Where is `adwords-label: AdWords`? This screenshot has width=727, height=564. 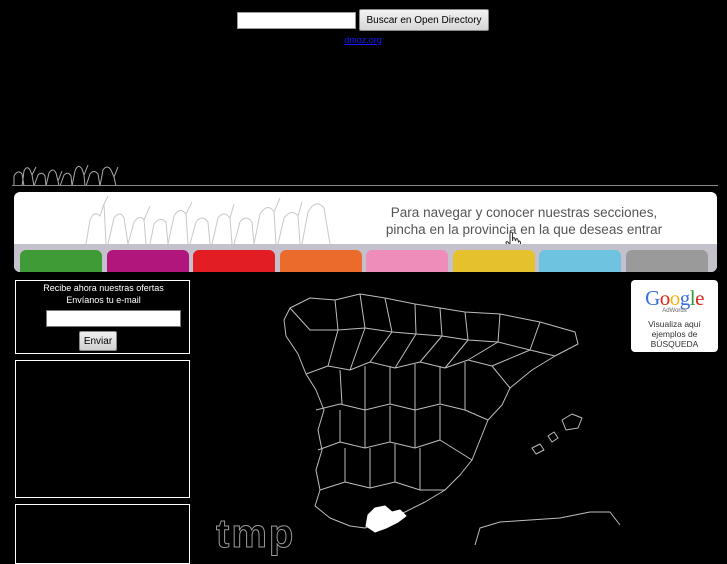 adwords-label: AdWords is located at coordinates (674, 311).